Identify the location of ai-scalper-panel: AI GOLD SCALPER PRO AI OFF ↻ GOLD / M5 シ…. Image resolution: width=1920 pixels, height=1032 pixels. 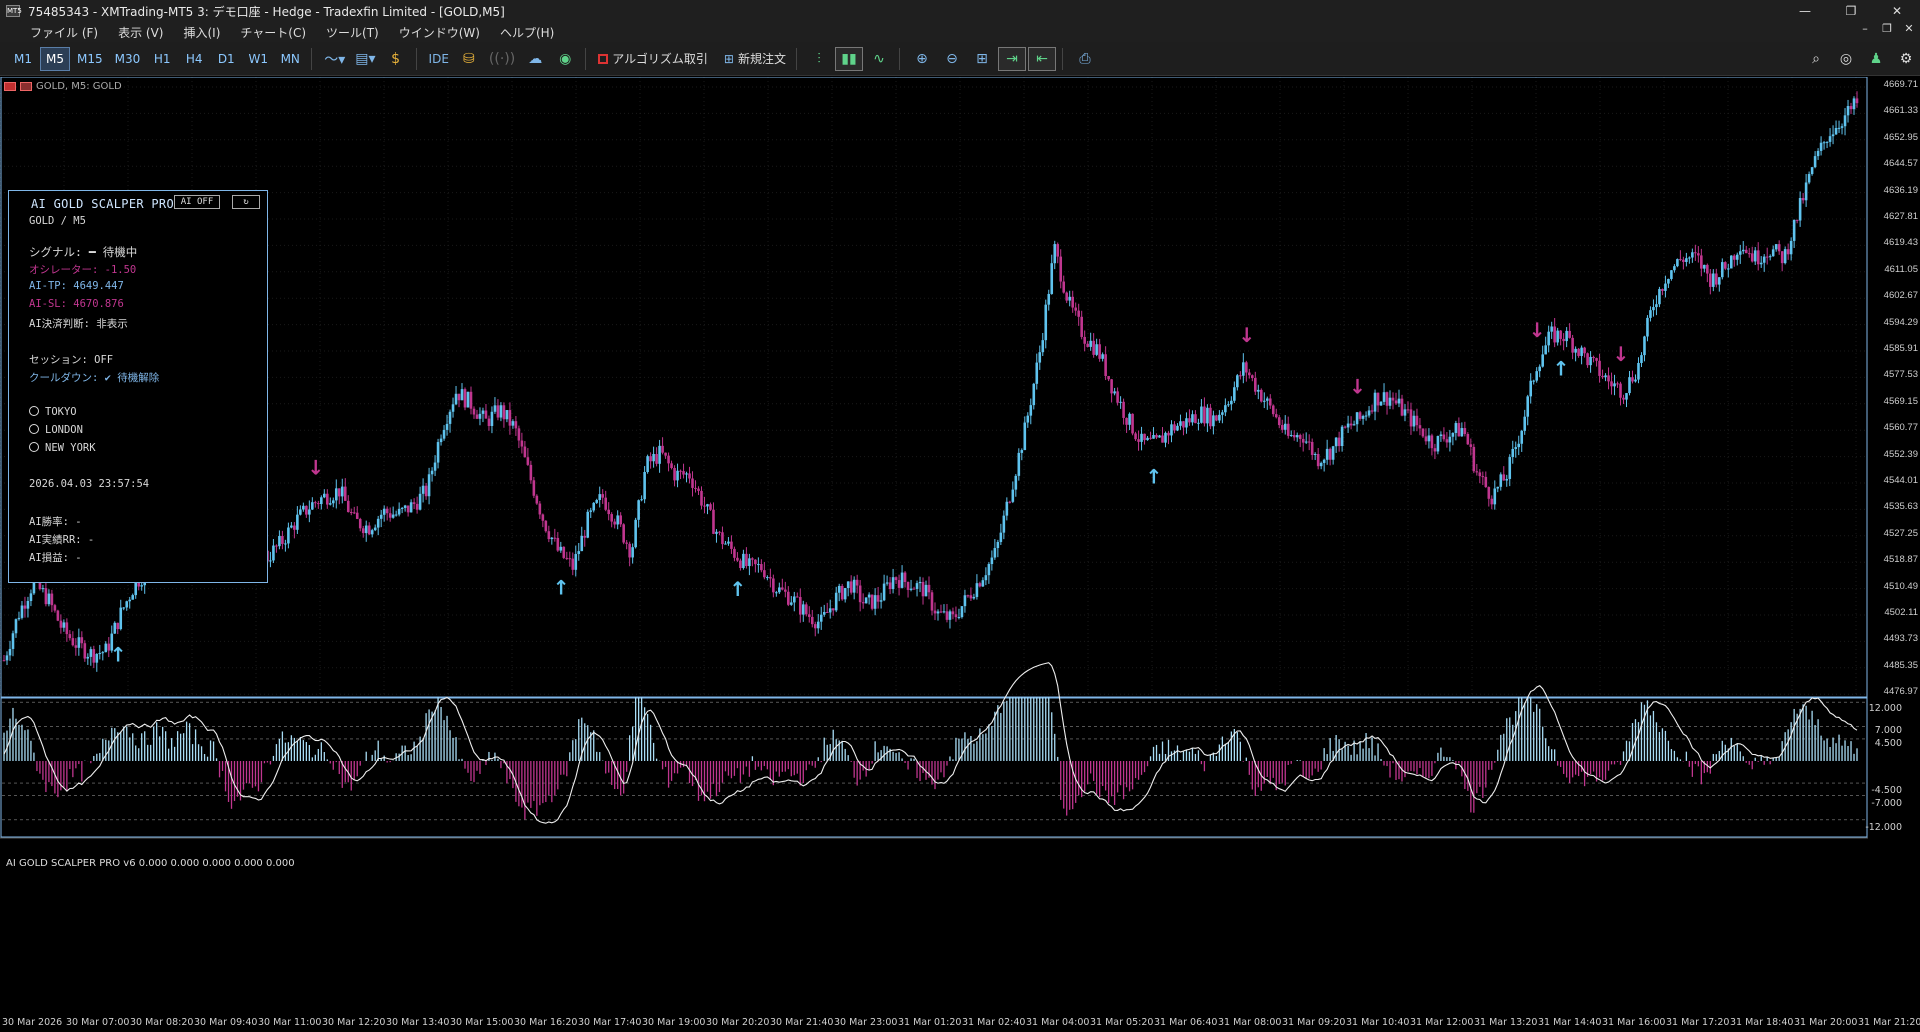
(138, 386).